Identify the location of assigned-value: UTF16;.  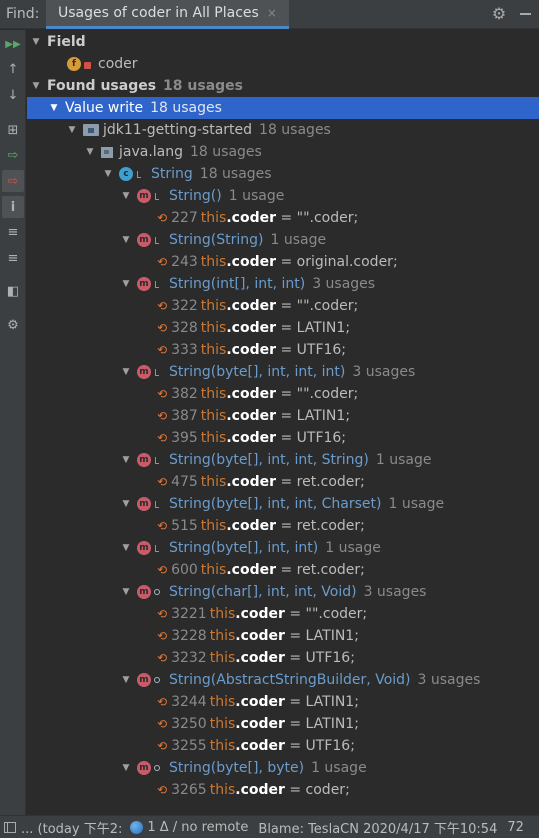
(330, 658).